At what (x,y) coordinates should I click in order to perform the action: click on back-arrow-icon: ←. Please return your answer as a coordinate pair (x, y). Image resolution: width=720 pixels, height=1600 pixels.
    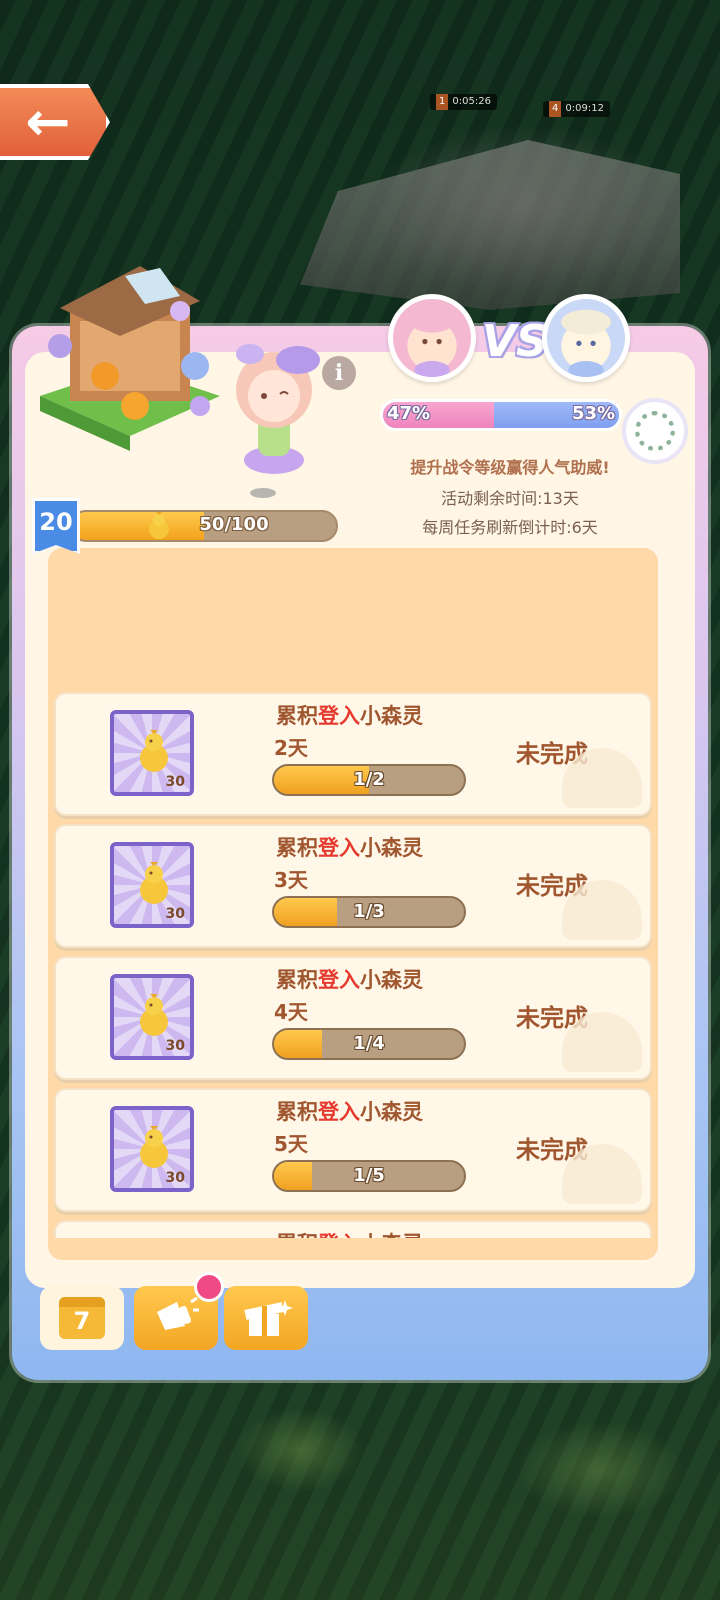
    Looking at the image, I should click on (48, 121).